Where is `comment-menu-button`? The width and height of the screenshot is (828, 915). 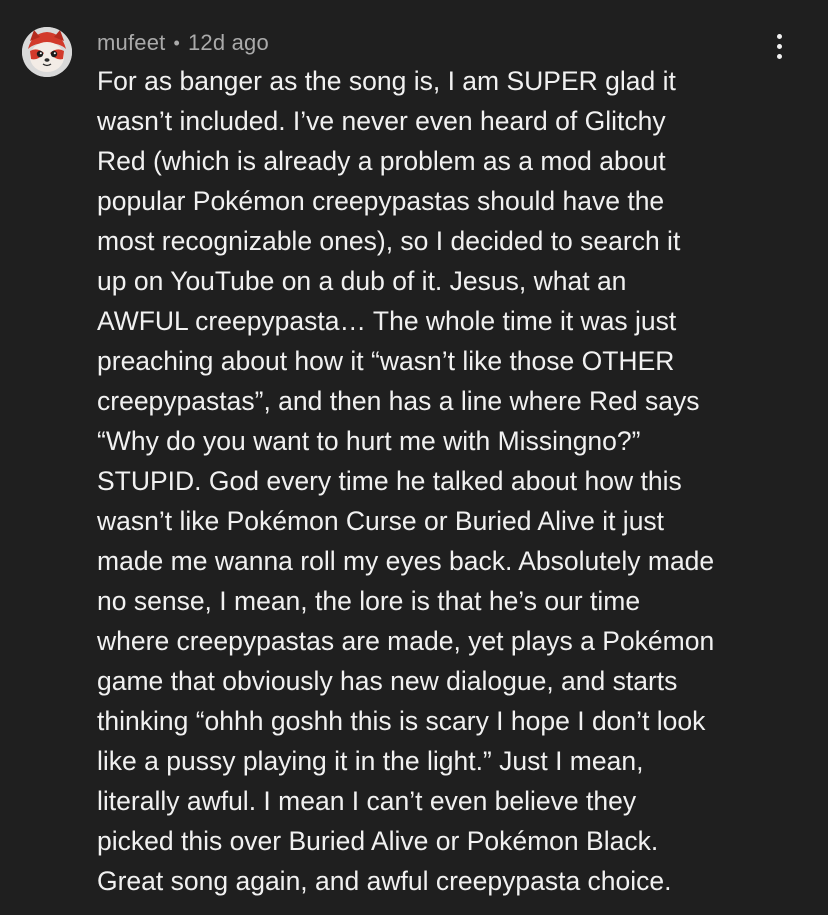
comment-menu-button is located at coordinates (779, 46).